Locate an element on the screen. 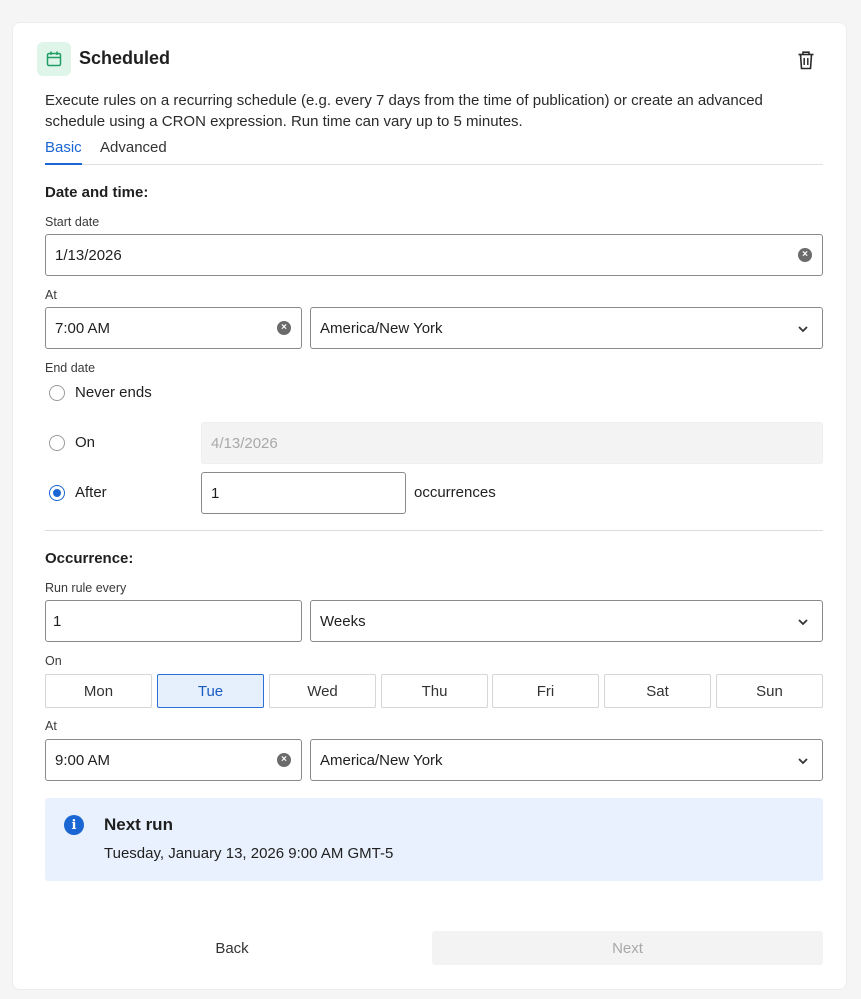 This screenshot has height=999, width=861. next-run-title: Next run is located at coordinates (138, 824).